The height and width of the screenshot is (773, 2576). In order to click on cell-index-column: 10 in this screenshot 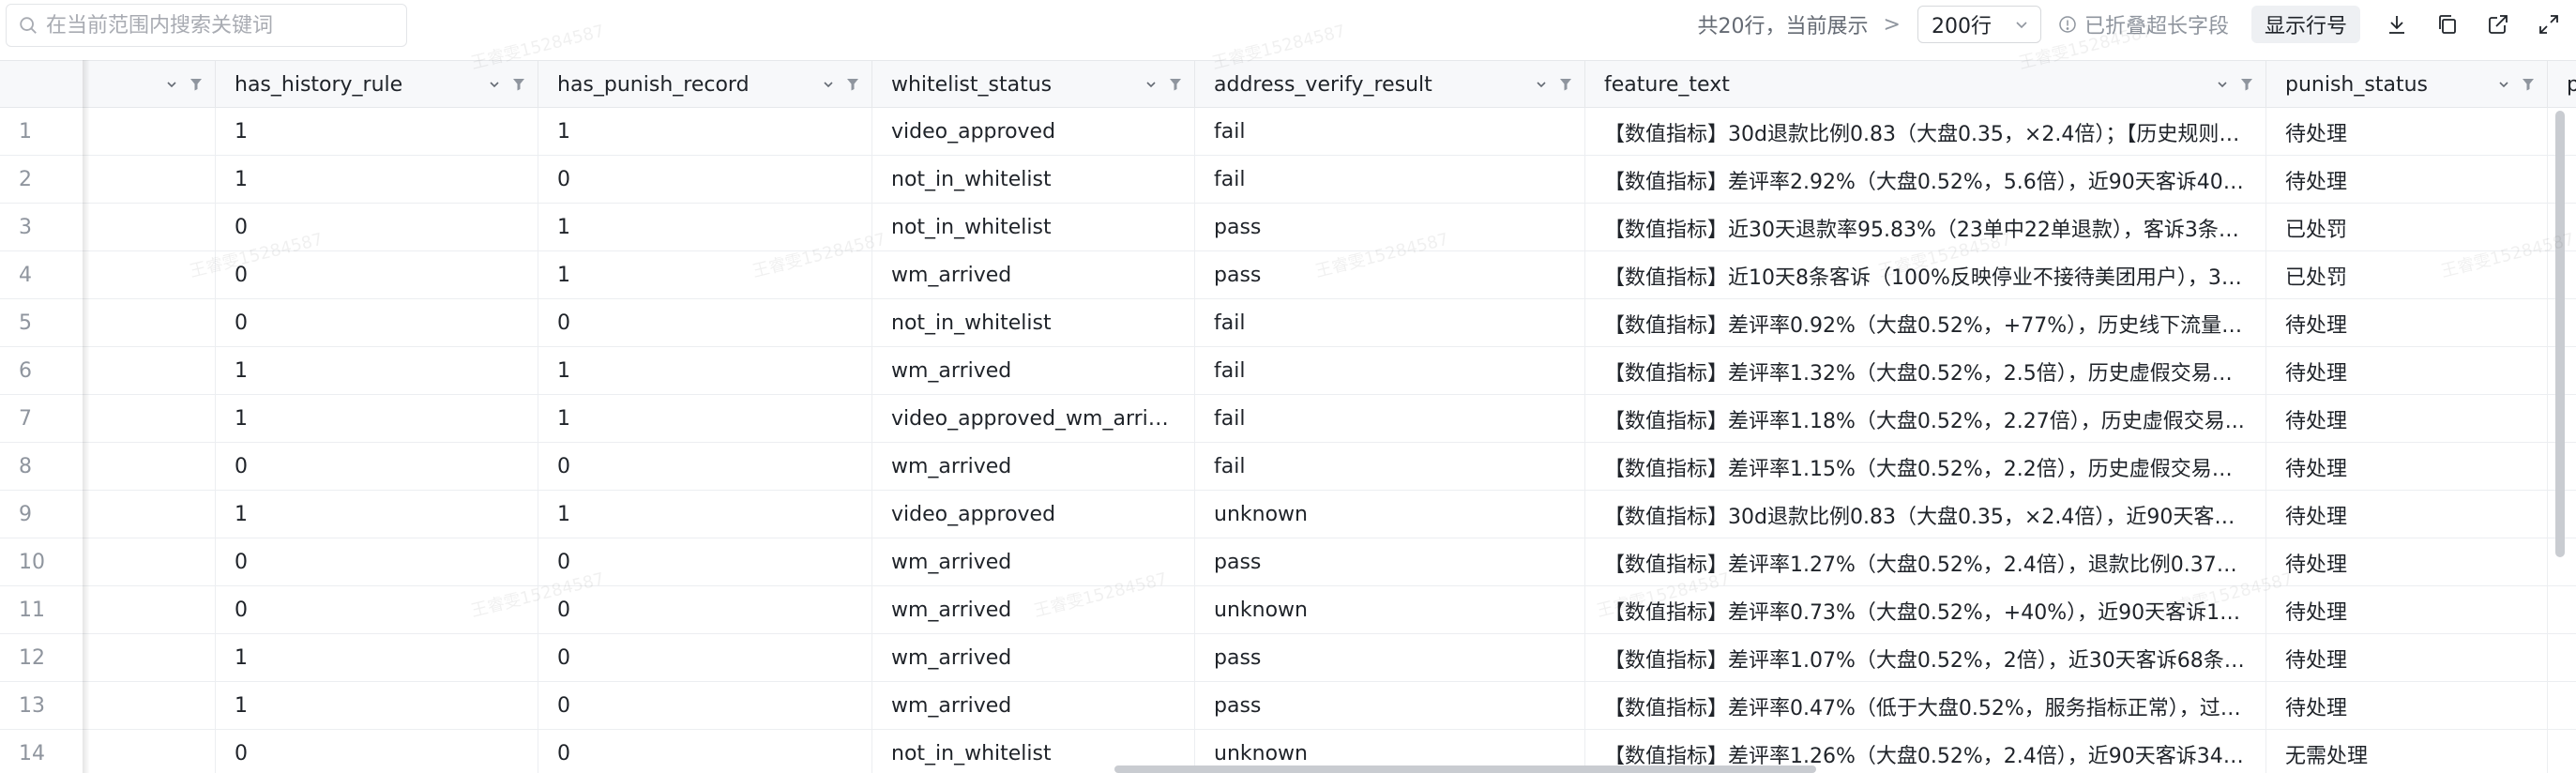, I will do `click(108, 562)`.